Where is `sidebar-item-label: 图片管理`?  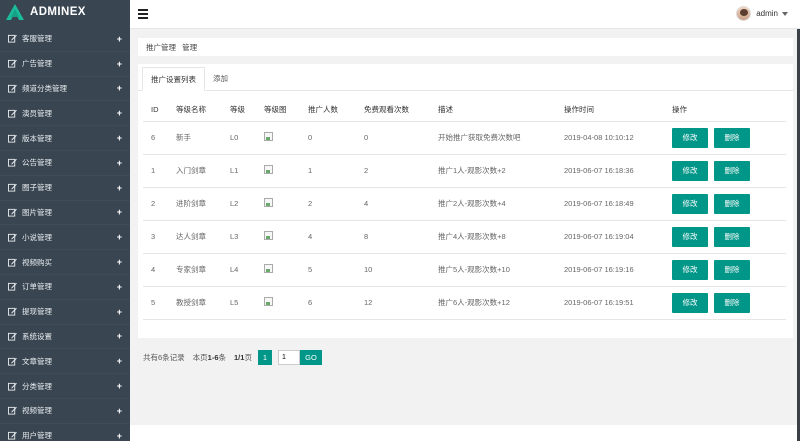
sidebar-item-label: 图片管理 is located at coordinates (37, 212).